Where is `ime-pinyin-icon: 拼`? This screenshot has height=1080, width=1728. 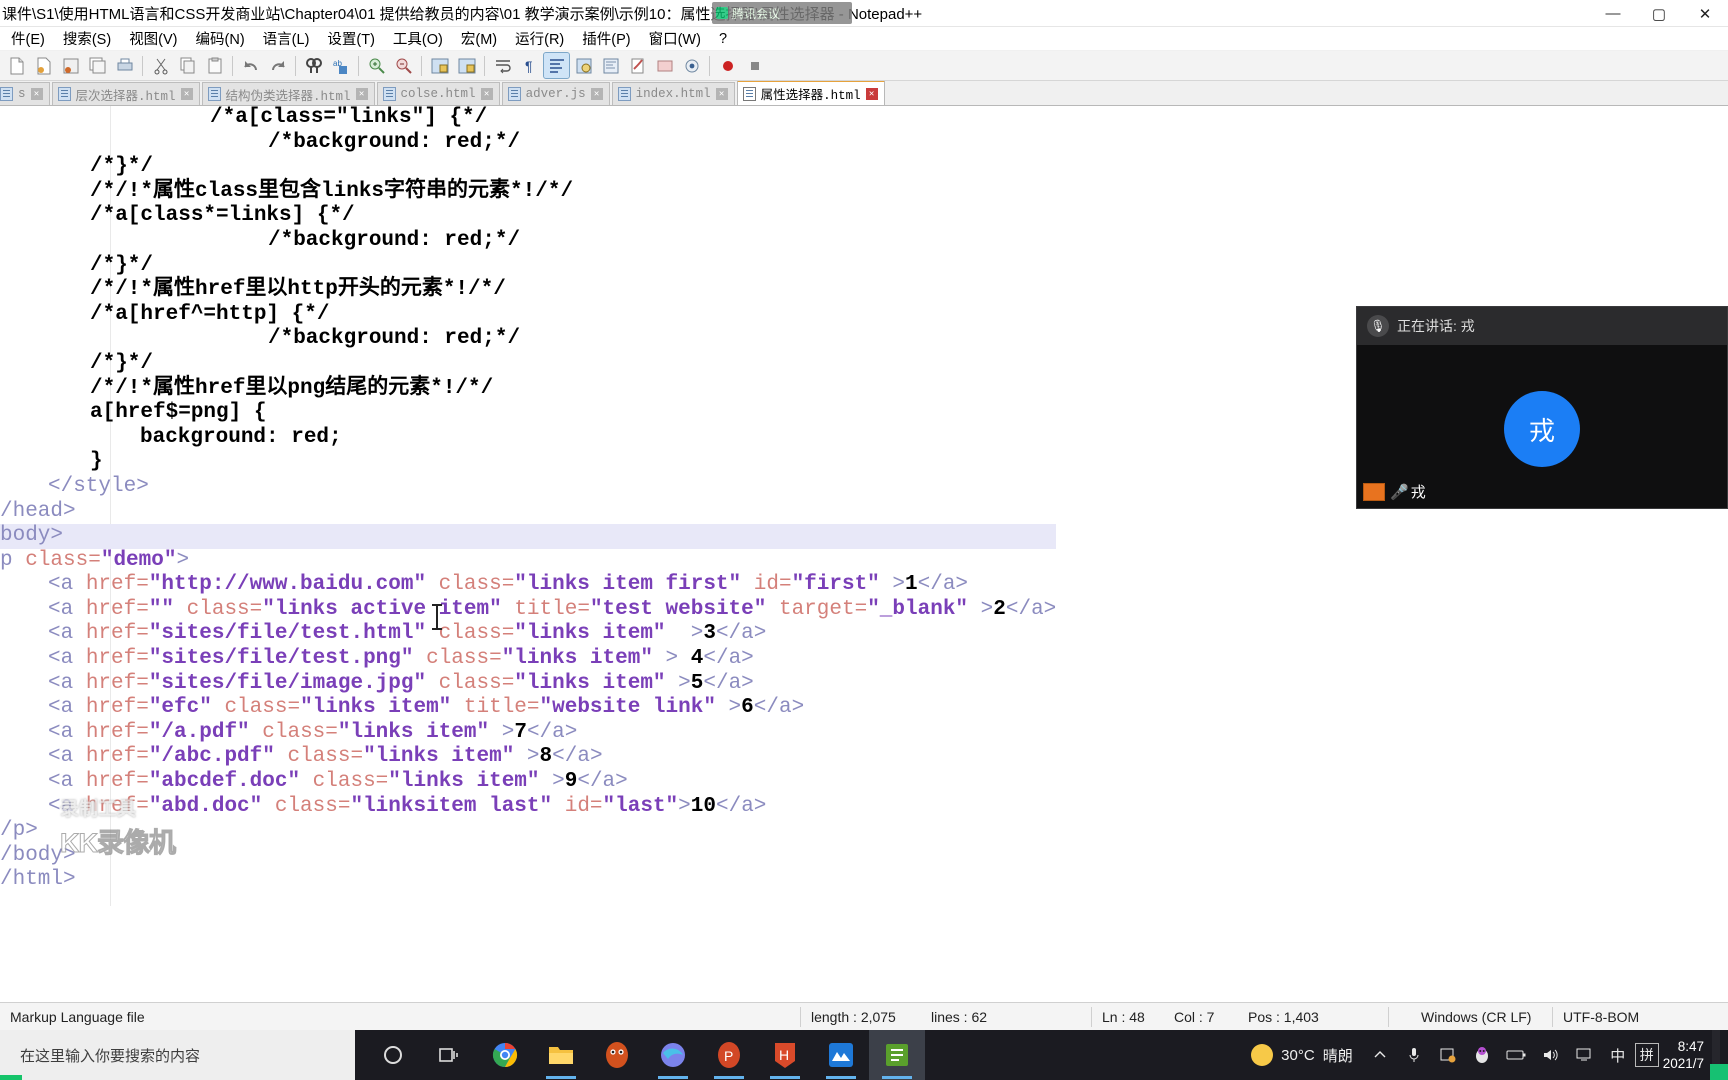 ime-pinyin-icon: 拼 is located at coordinates (1646, 1055).